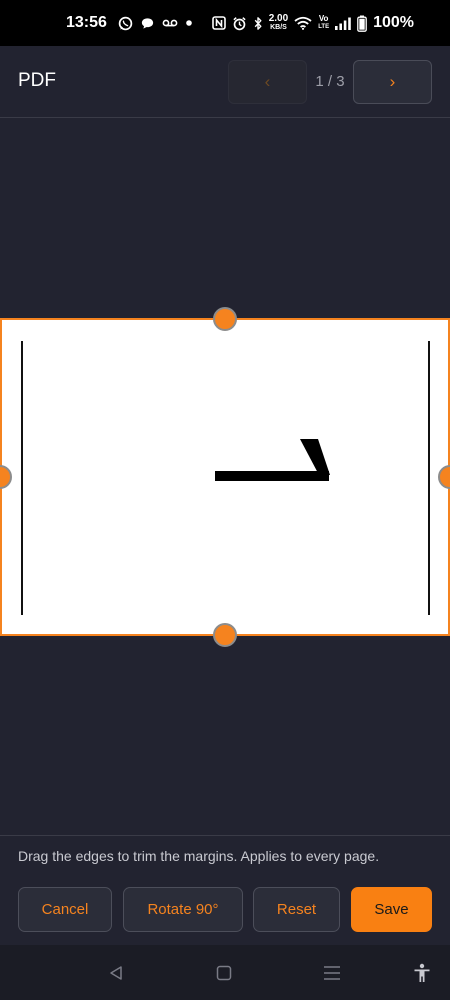  Describe the element at coordinates (37, 80) in the screenshot. I see `page-title: PDF` at that location.